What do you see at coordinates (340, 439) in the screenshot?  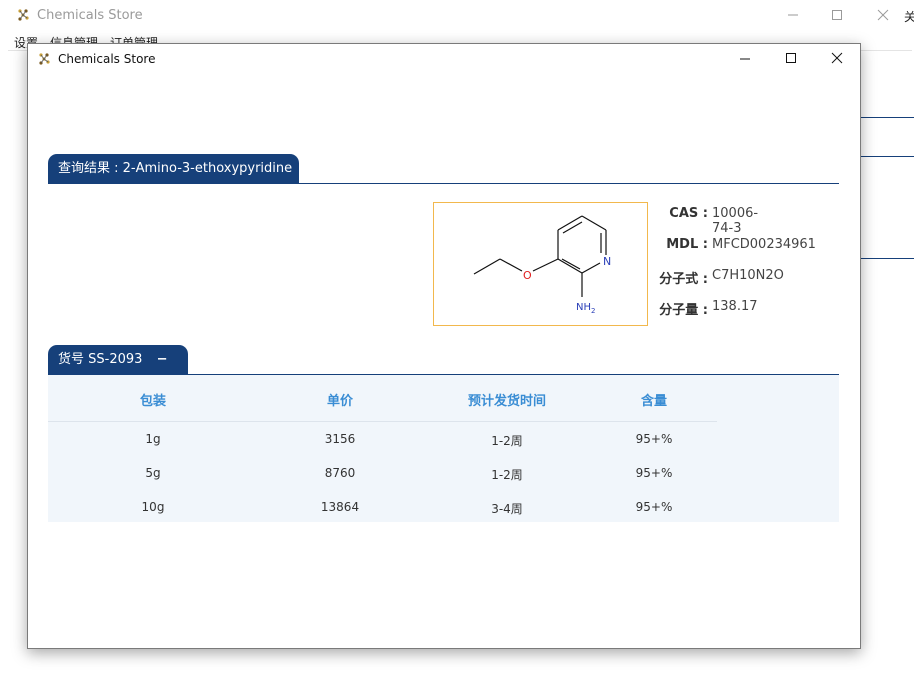 I see `cell-unit-price: 3156` at bounding box center [340, 439].